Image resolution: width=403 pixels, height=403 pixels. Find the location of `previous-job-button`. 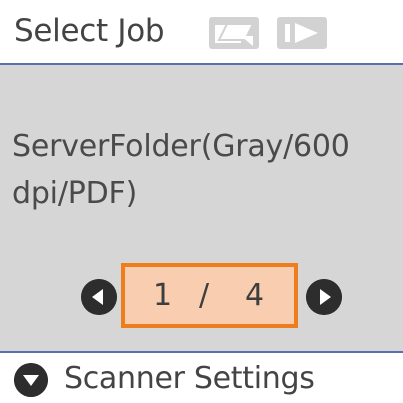

previous-job-button is located at coordinates (99, 297).